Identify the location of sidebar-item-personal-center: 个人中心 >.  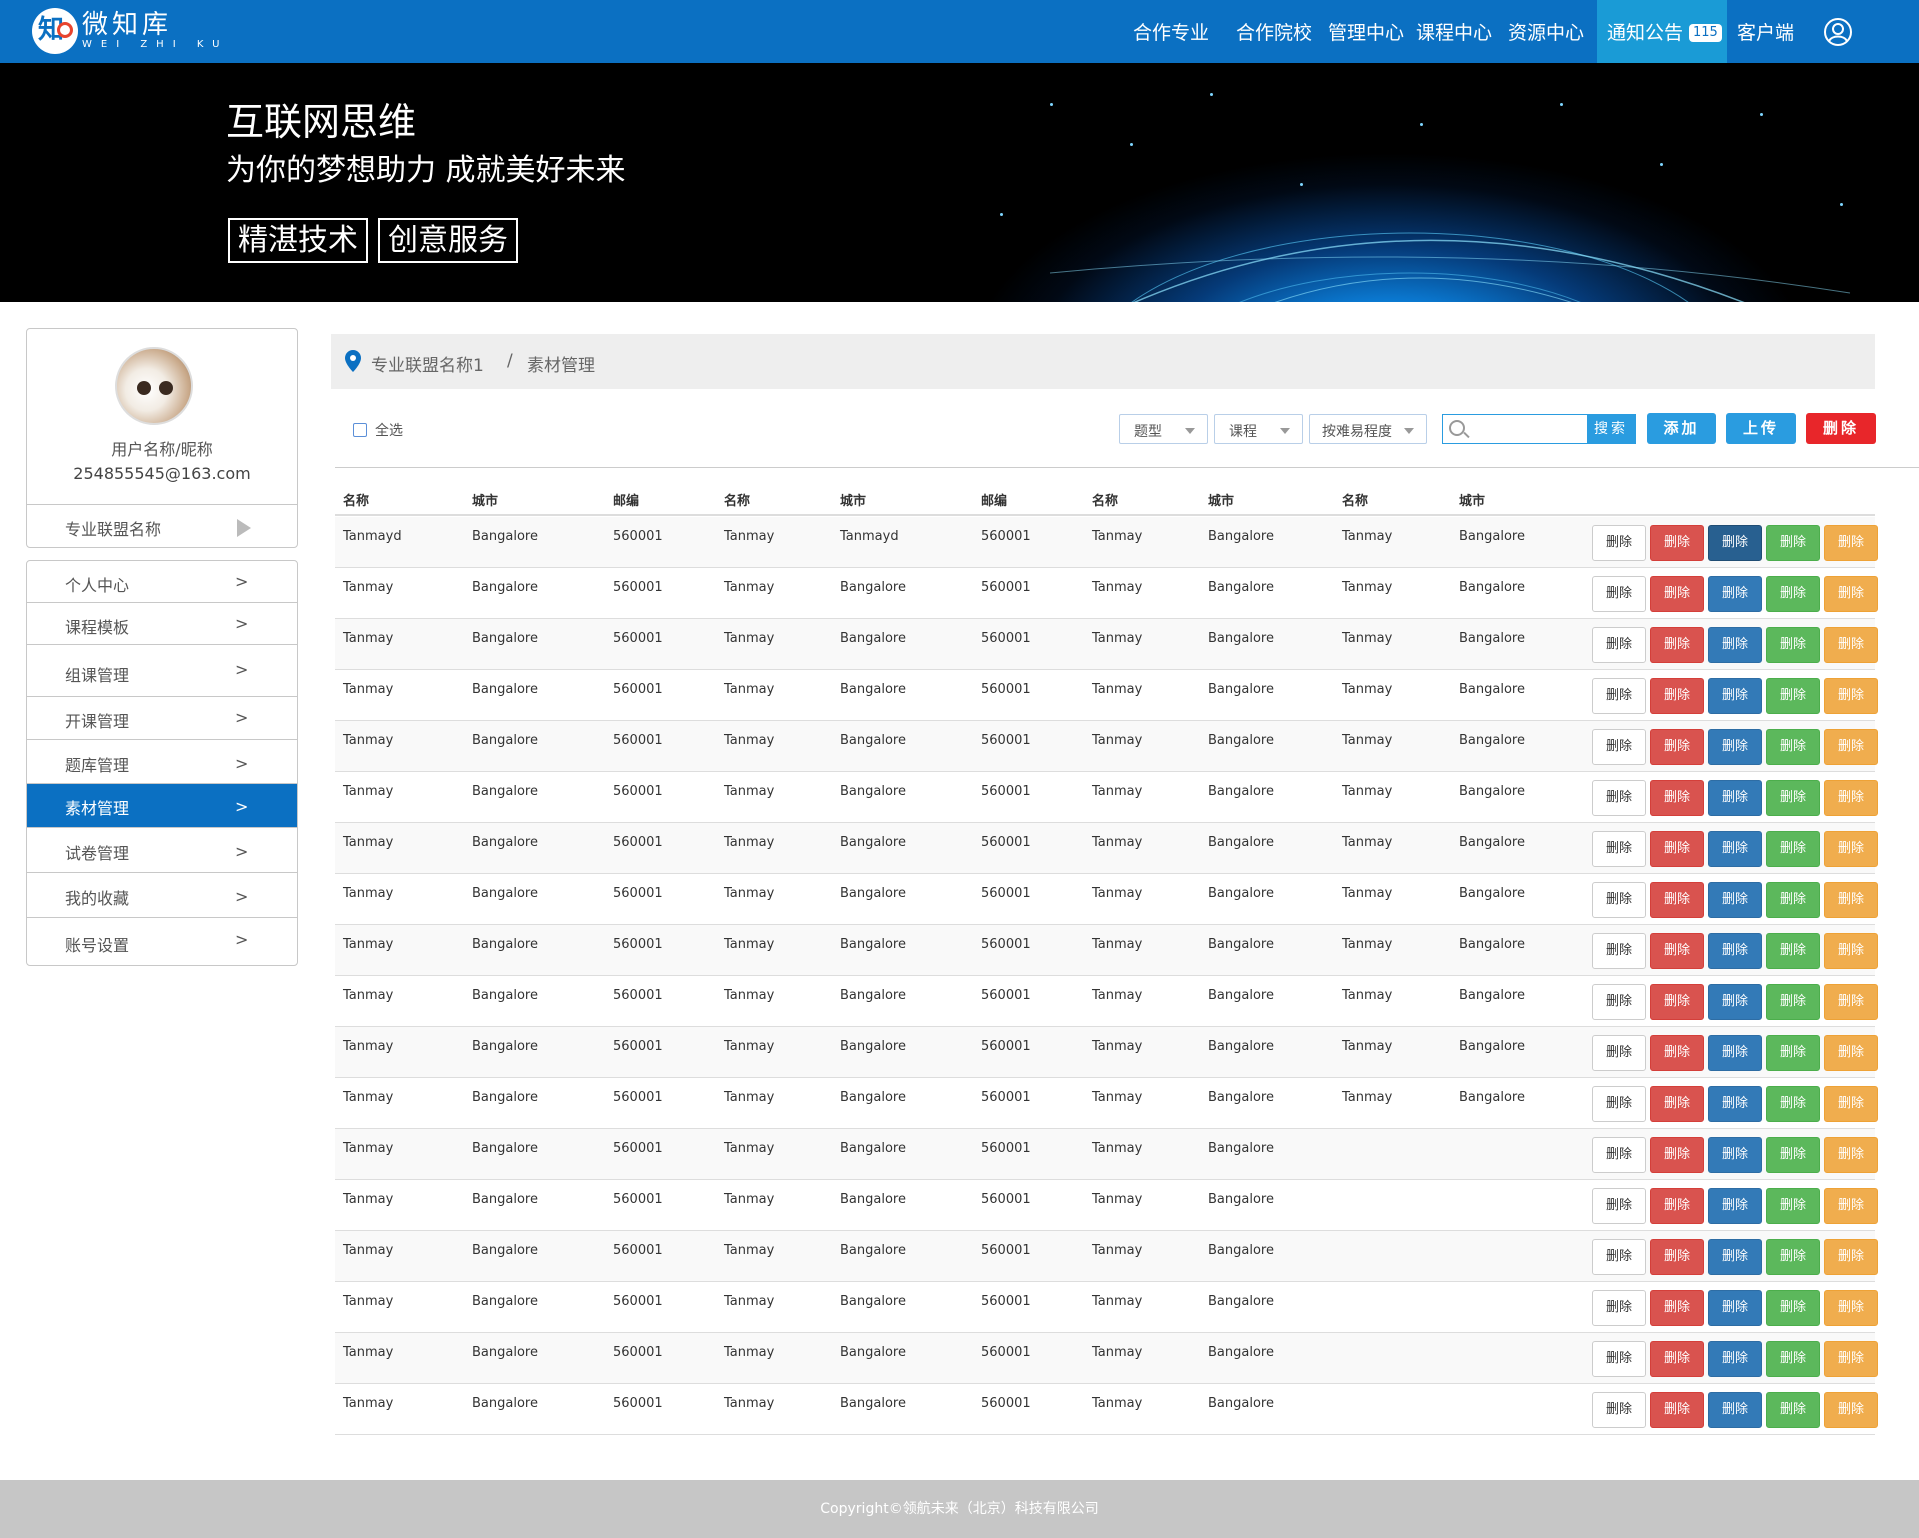
(162, 582).